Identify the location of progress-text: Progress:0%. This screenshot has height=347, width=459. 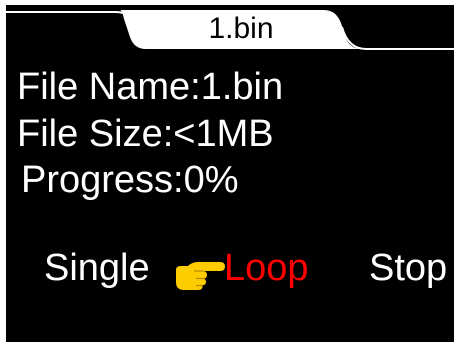
(130, 180).